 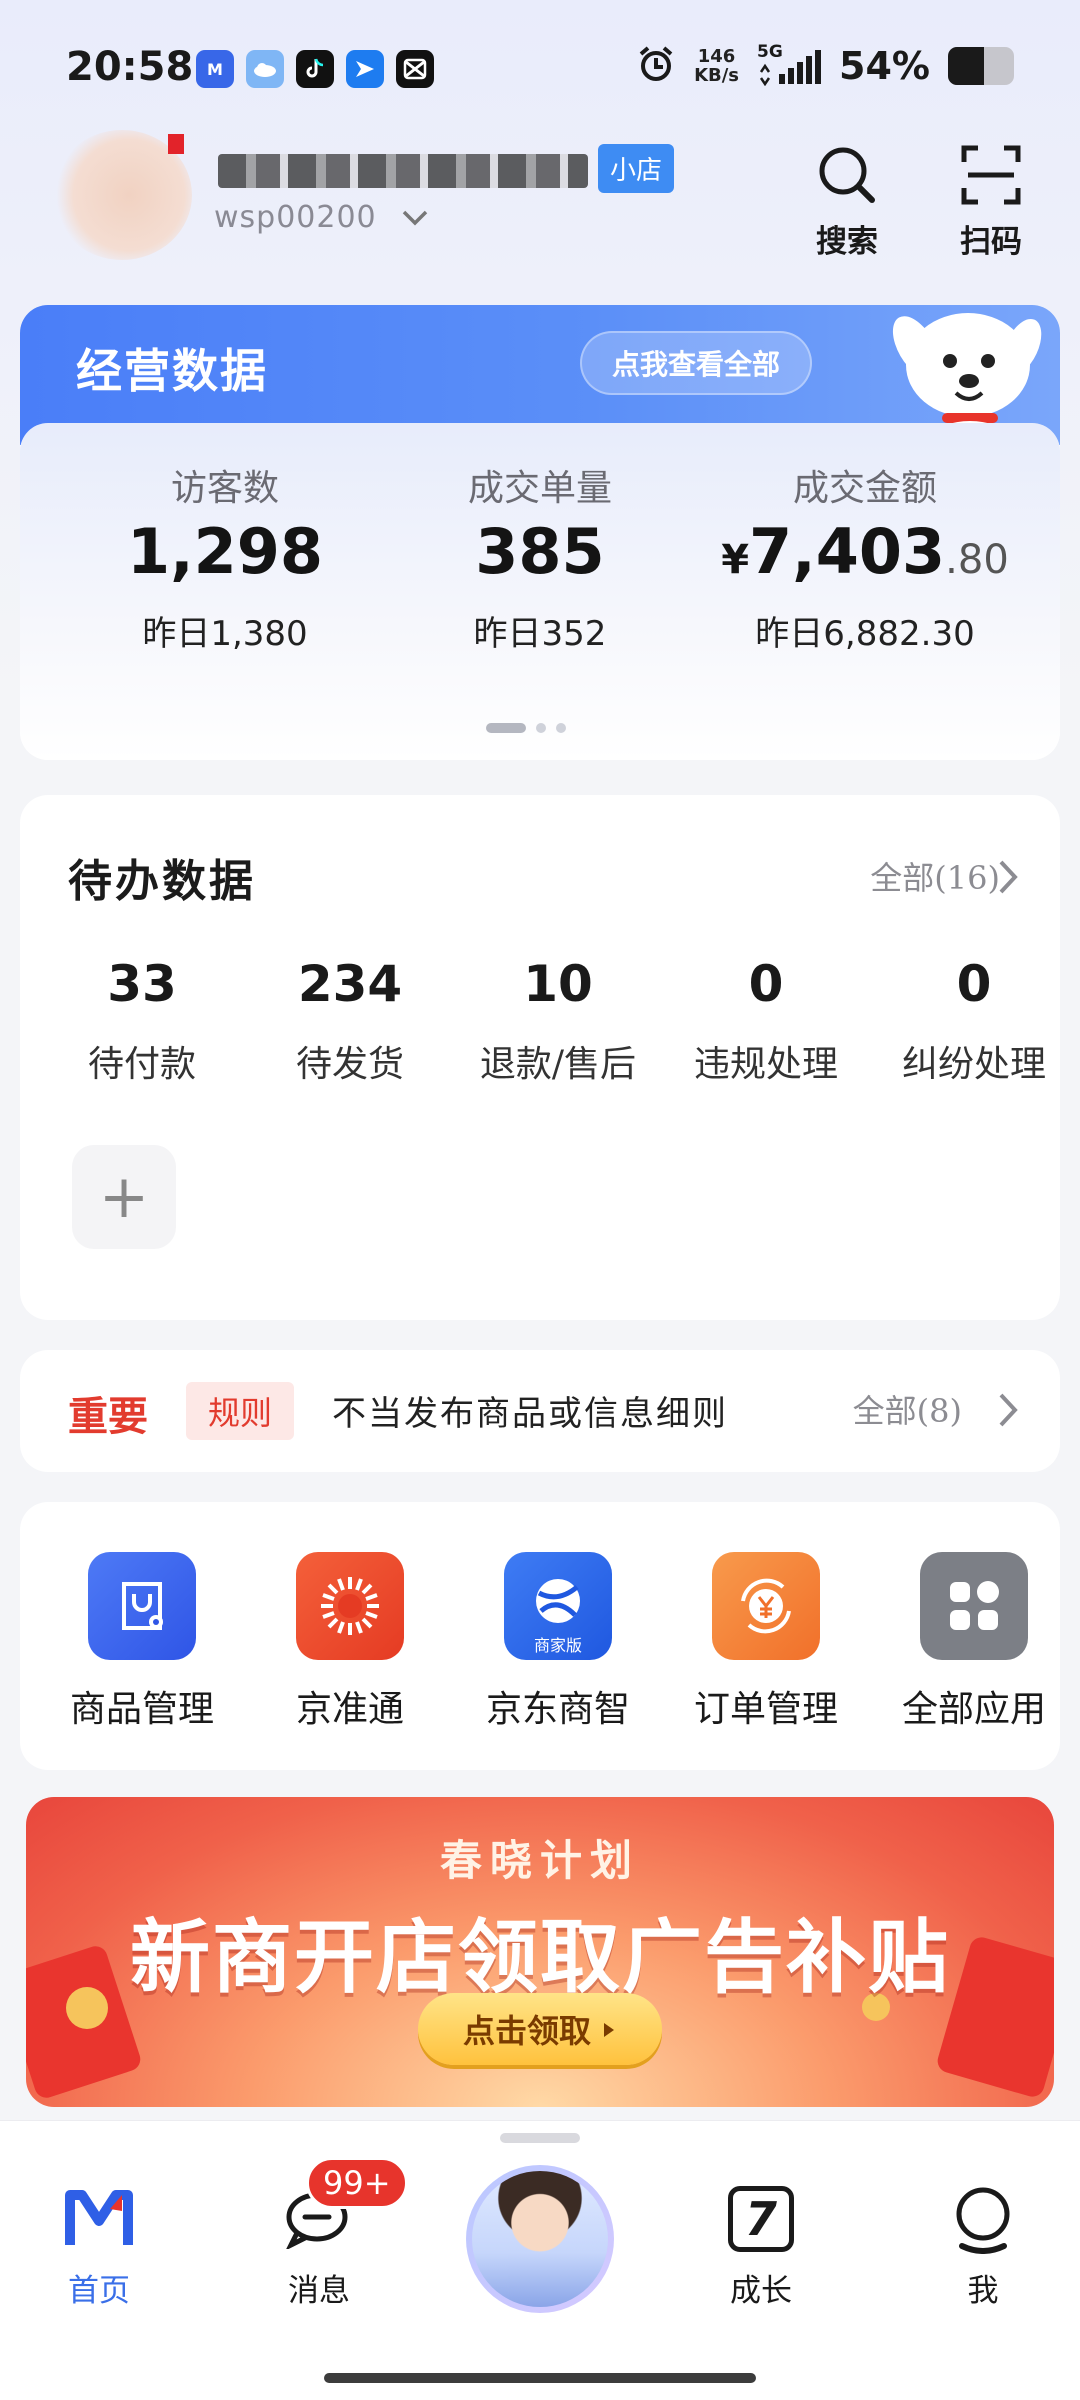 What do you see at coordinates (696, 363) in the screenshot?
I see `view-all-button: 点我查看全部` at bounding box center [696, 363].